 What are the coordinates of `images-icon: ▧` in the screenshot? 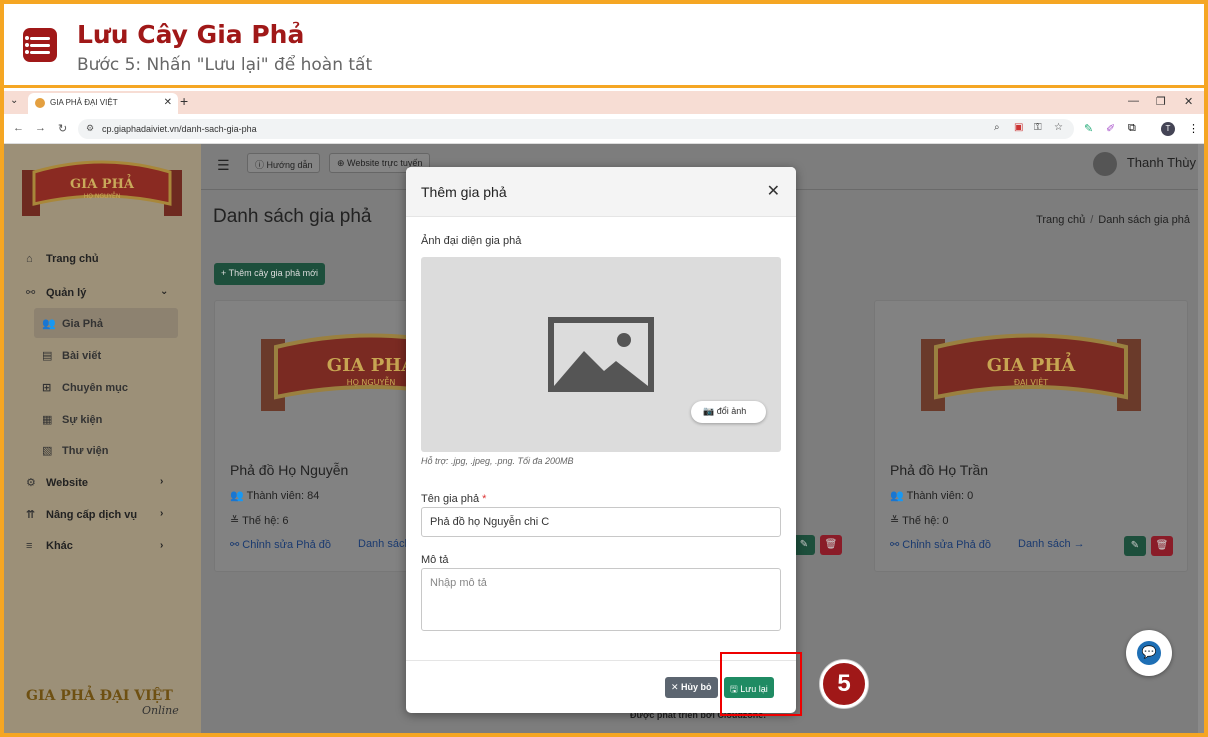 It's located at (47, 451).